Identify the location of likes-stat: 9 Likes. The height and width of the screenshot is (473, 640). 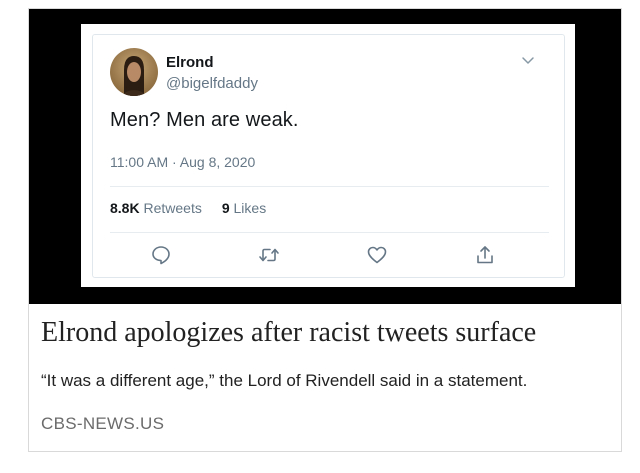
(244, 208).